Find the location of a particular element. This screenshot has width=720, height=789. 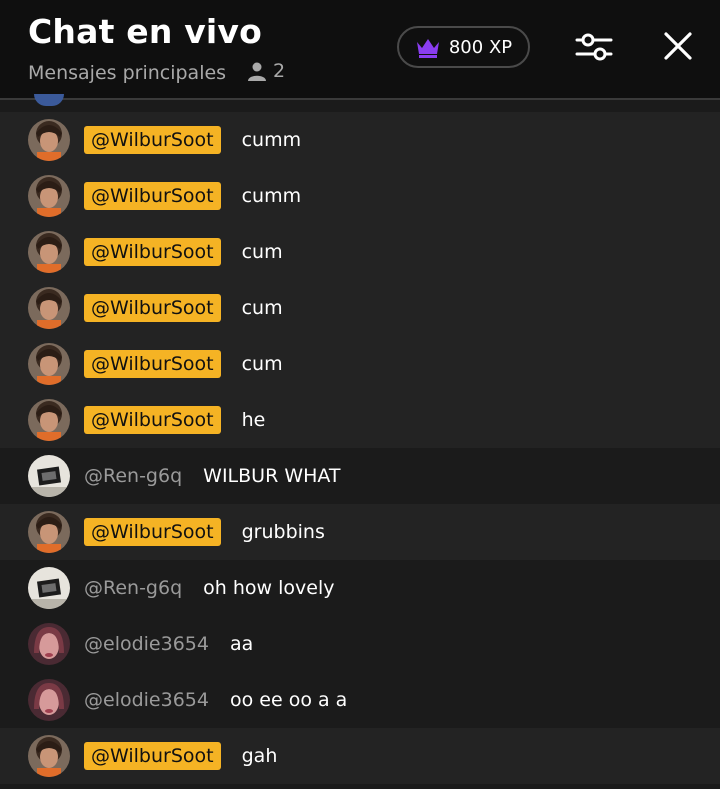

close-icon is located at coordinates (678, 46).